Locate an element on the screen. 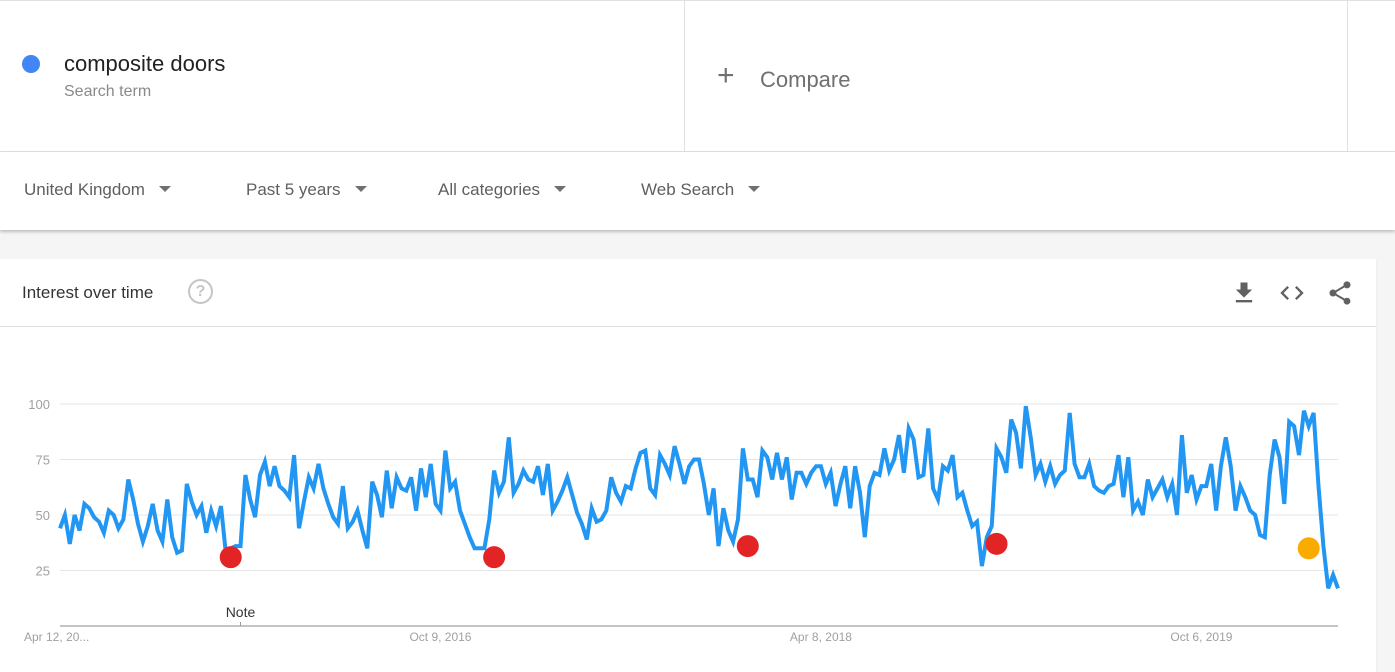 Image resolution: width=1395 pixels, height=672 pixels. search-term-type: Search term is located at coordinates (108, 91).